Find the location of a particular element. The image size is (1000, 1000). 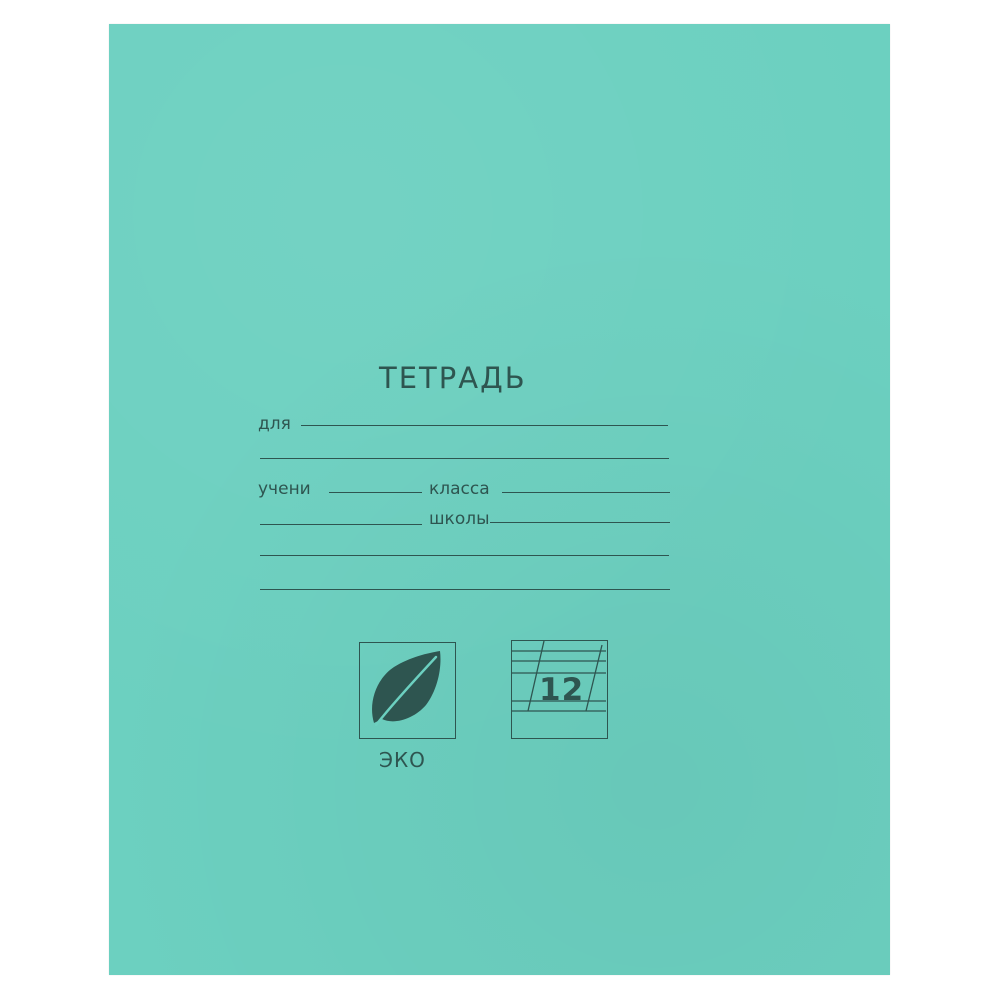

student-label: учени is located at coordinates (284, 489).